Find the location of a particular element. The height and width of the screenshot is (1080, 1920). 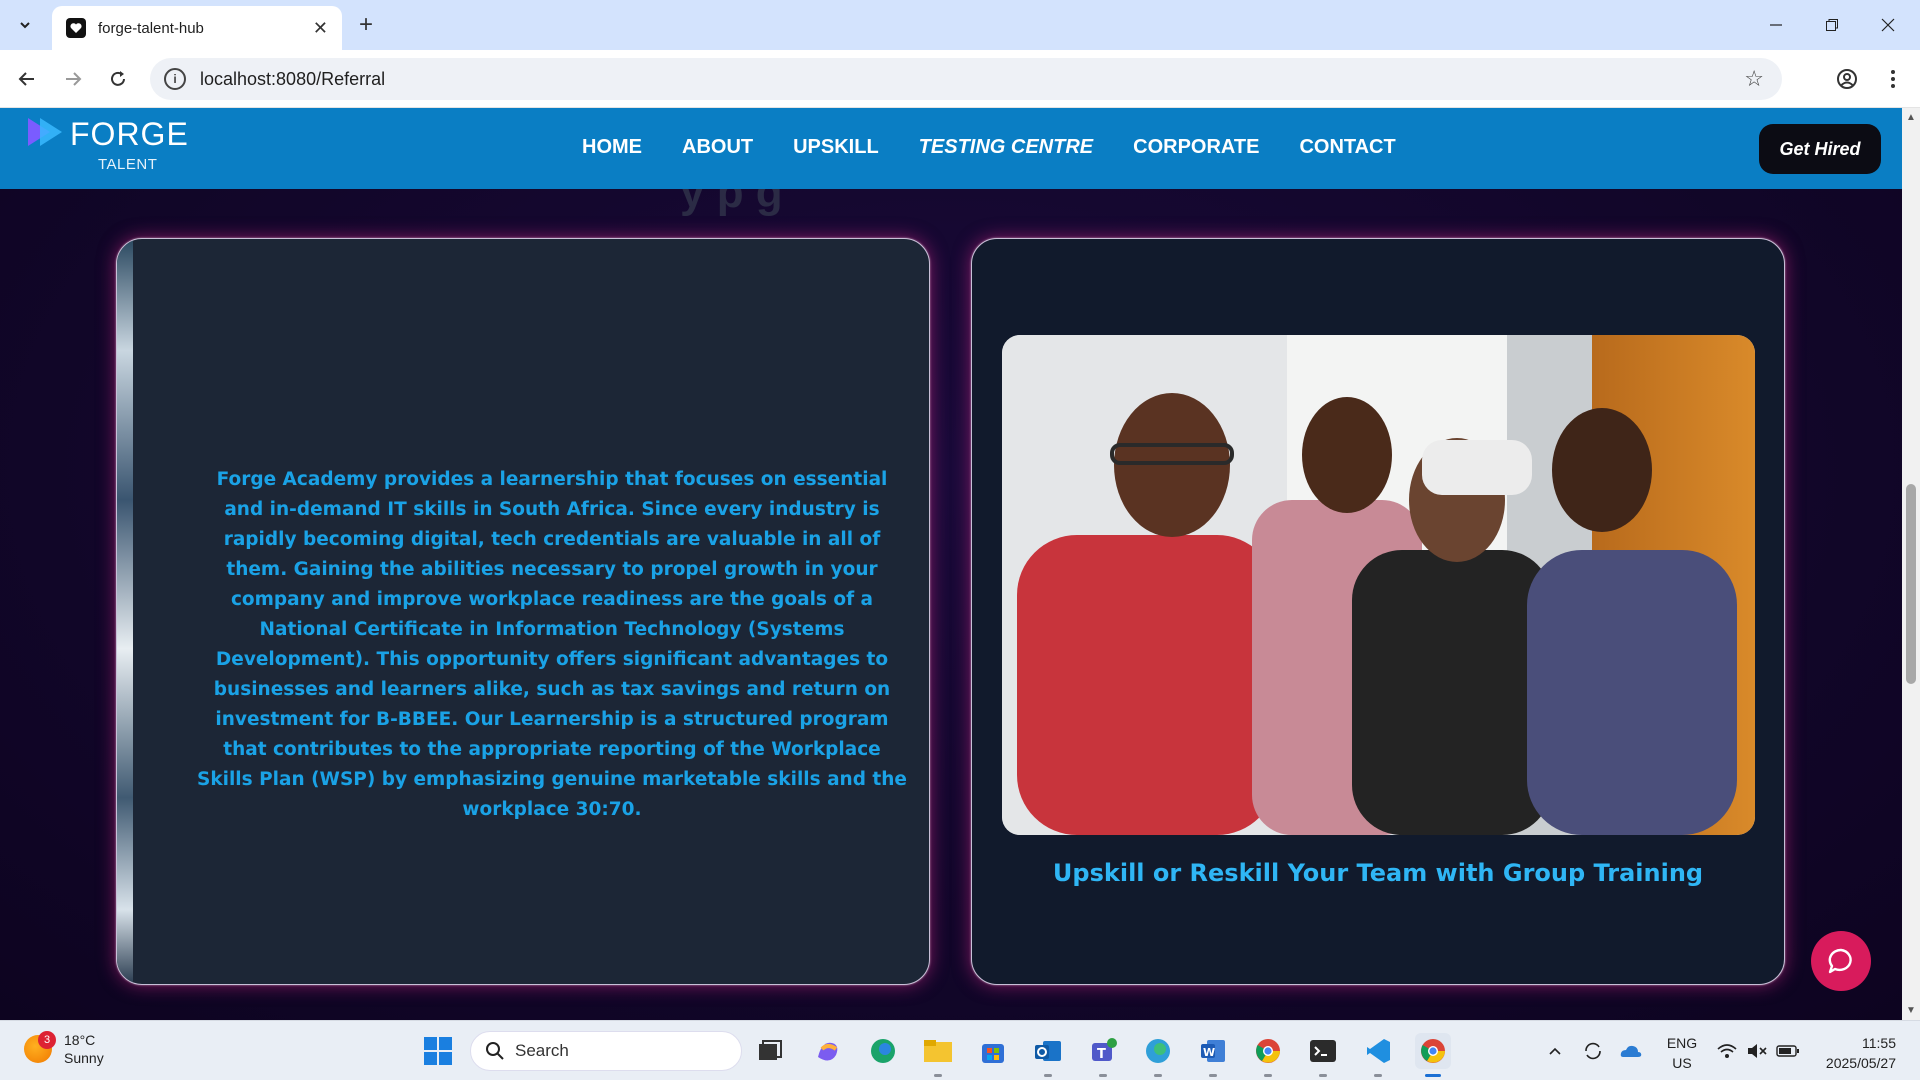

teams-icon: T is located at coordinates (1103, 1055).